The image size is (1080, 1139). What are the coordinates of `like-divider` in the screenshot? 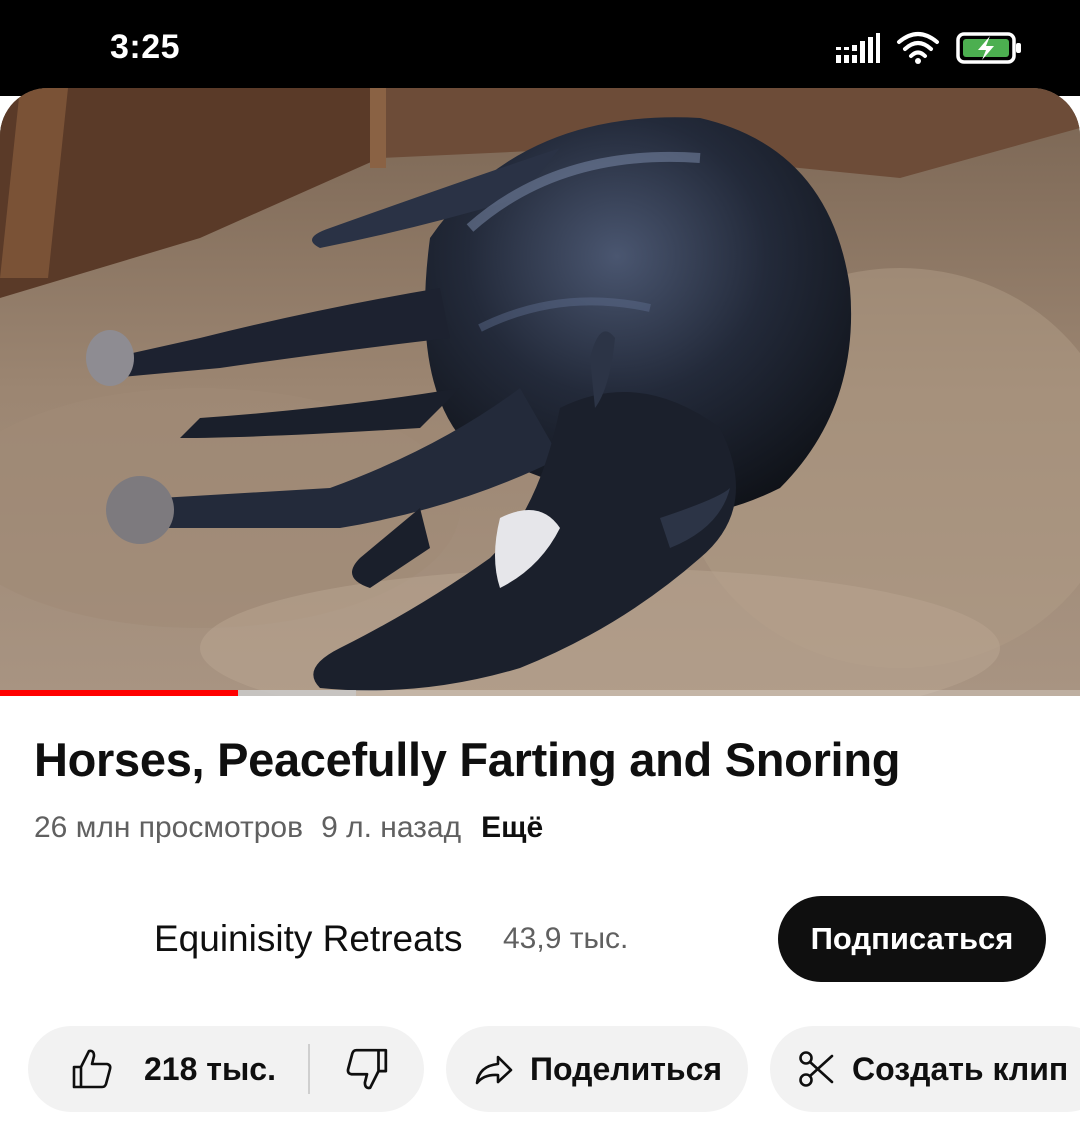 It's located at (309, 1069).